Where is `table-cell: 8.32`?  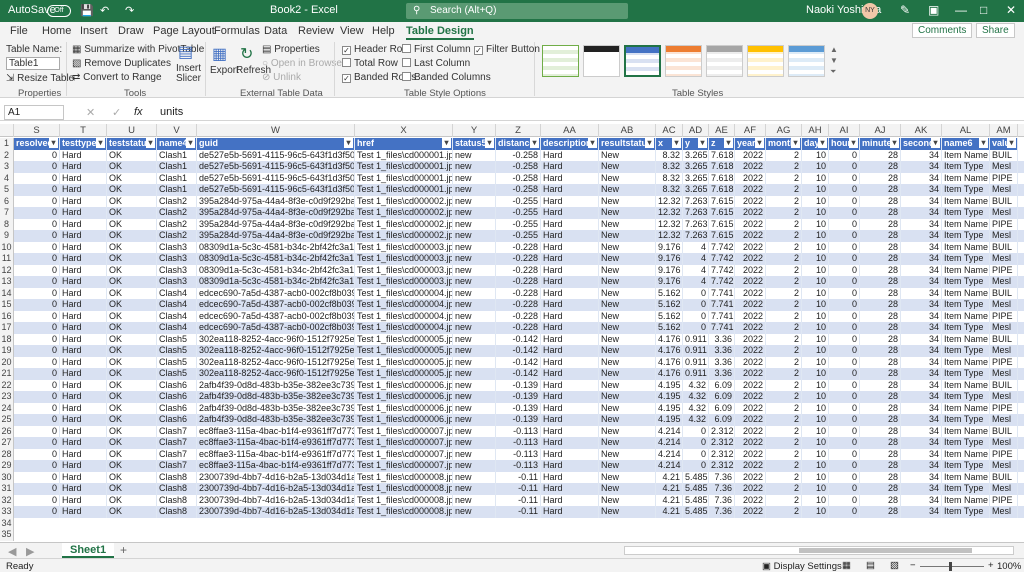
table-cell: 8.32 is located at coordinates (669, 167).